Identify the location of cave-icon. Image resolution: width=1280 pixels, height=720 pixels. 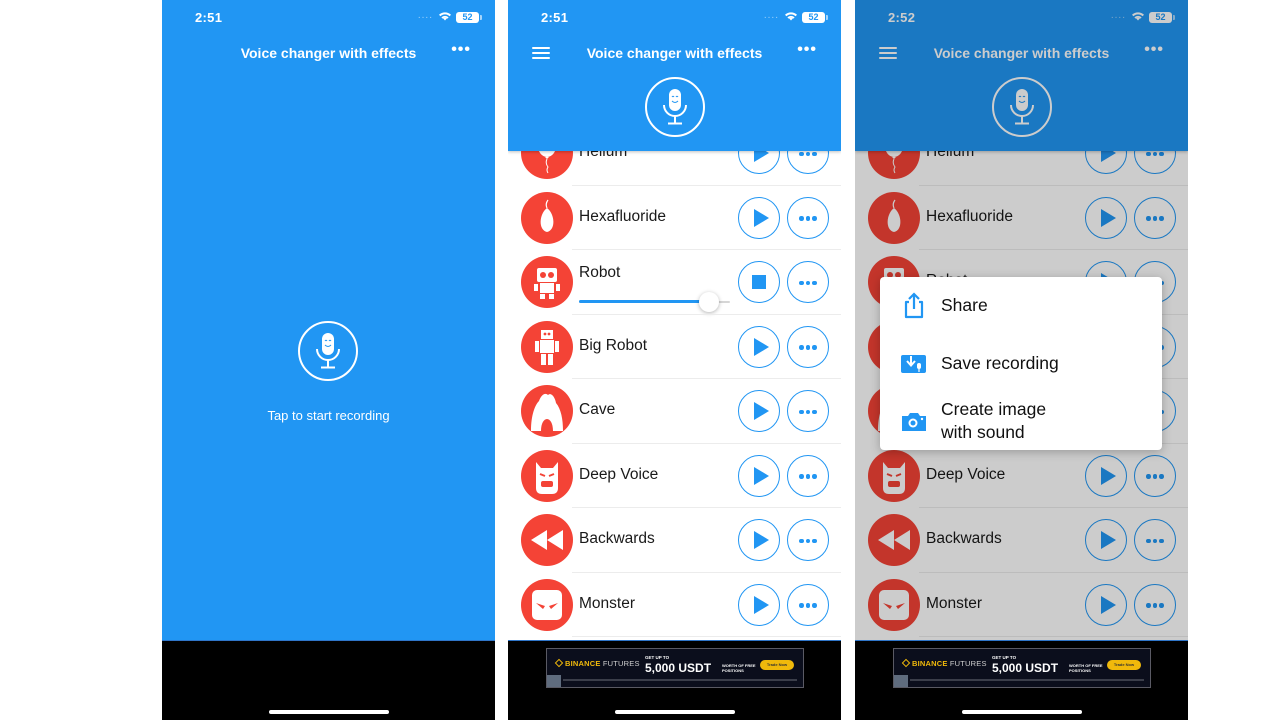
(547, 411).